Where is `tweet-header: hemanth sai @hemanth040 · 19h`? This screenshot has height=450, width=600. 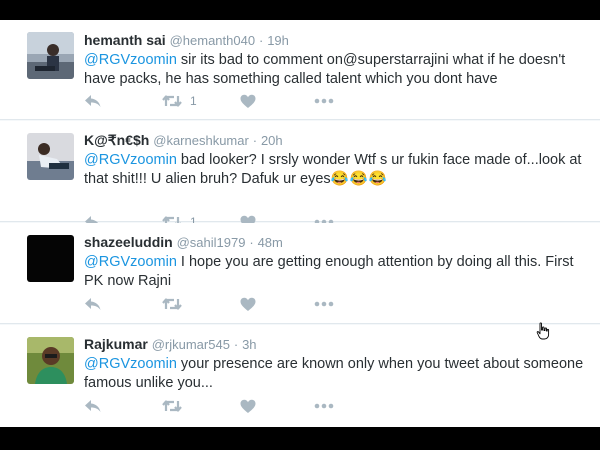 tweet-header: hemanth sai @hemanth040 · 19h is located at coordinates (186, 40).